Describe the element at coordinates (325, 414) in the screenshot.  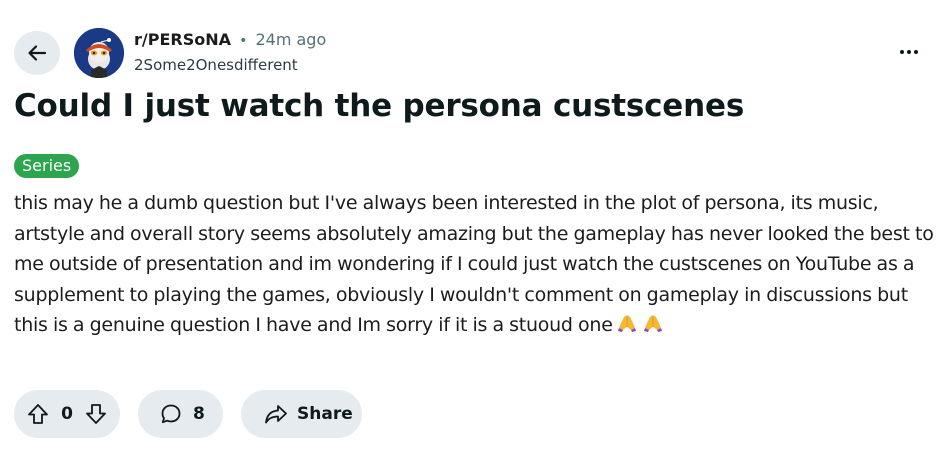
I see `share-label: Share` at that location.